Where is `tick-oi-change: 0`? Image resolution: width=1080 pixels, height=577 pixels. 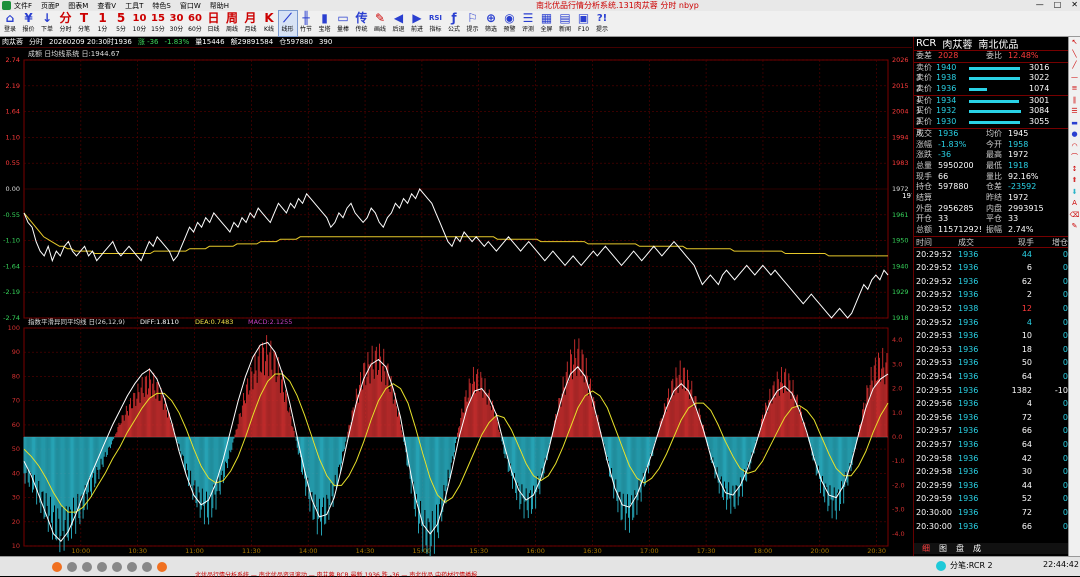
tick-oi-change: 0 is located at coordinates (1065, 349).